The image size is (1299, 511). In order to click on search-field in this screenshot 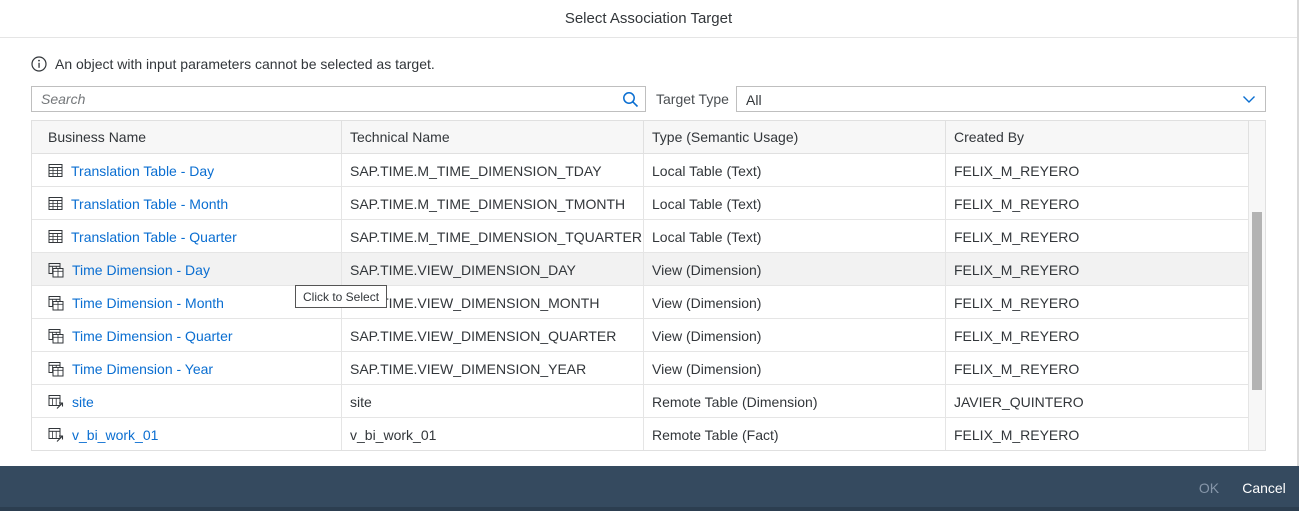, I will do `click(338, 99)`.